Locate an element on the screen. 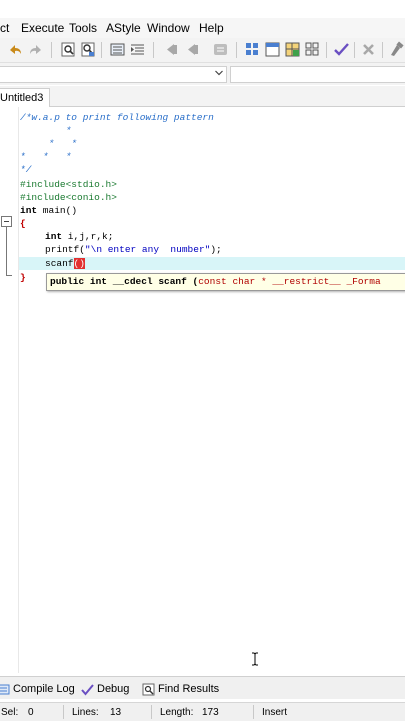  indent-icon is located at coordinates (117, 49).